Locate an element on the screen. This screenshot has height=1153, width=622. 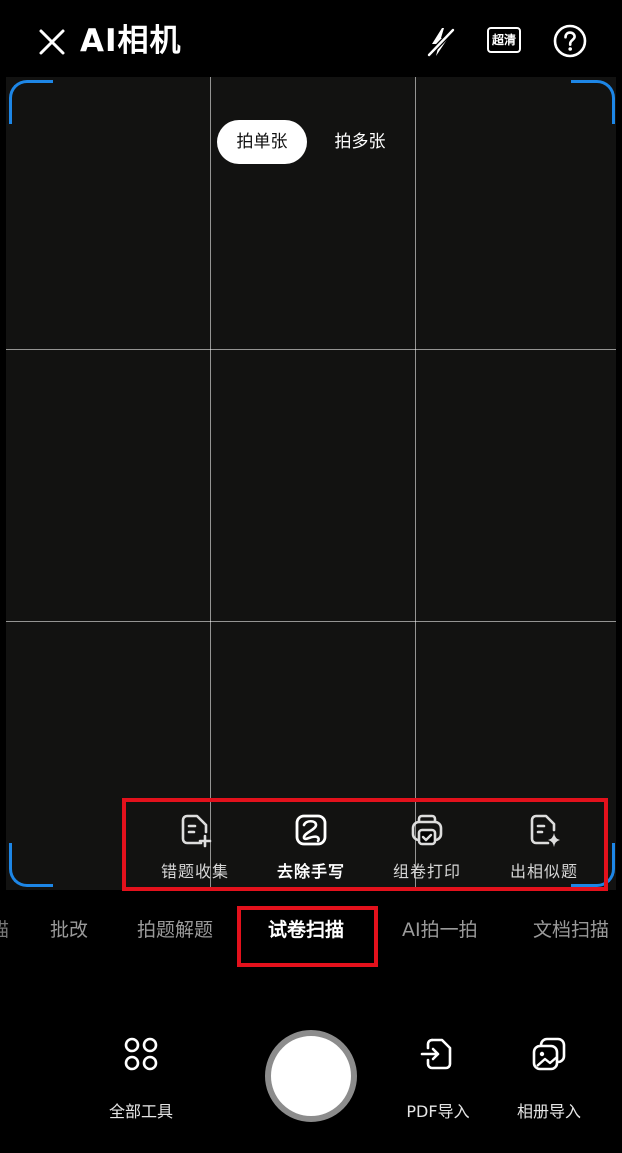
close-icon is located at coordinates (52, 42).